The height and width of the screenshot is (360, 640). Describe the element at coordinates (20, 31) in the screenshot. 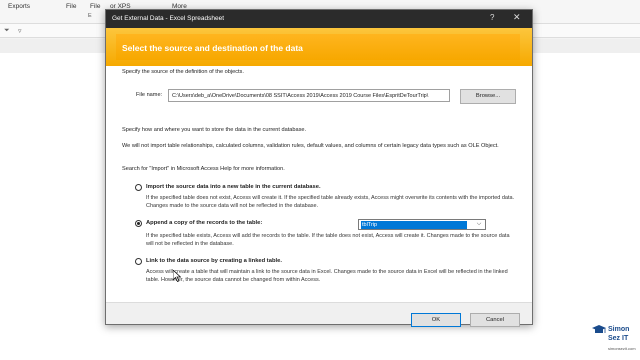

I see `chevron-down-icon: ▿` at that location.